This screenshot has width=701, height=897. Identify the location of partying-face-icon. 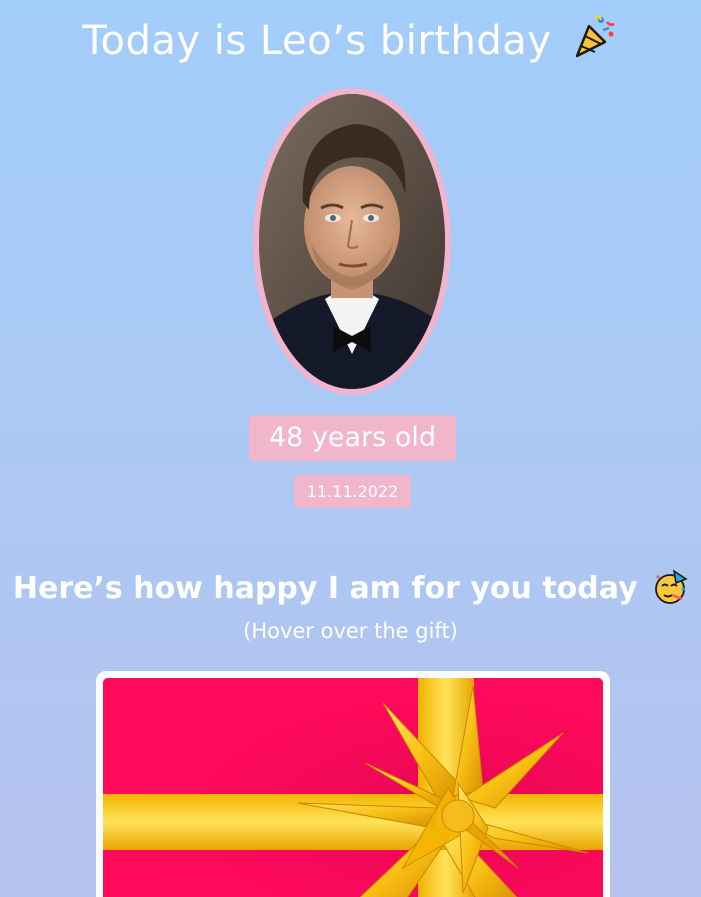
(670, 591).